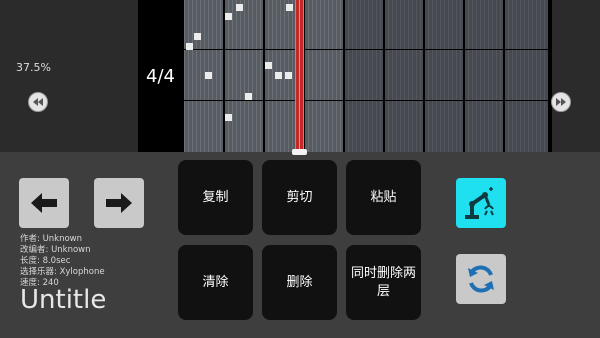 The width and height of the screenshot is (600, 338). What do you see at coordinates (33, 67) in the screenshot?
I see `zoom-level: 37.5%` at bounding box center [33, 67].